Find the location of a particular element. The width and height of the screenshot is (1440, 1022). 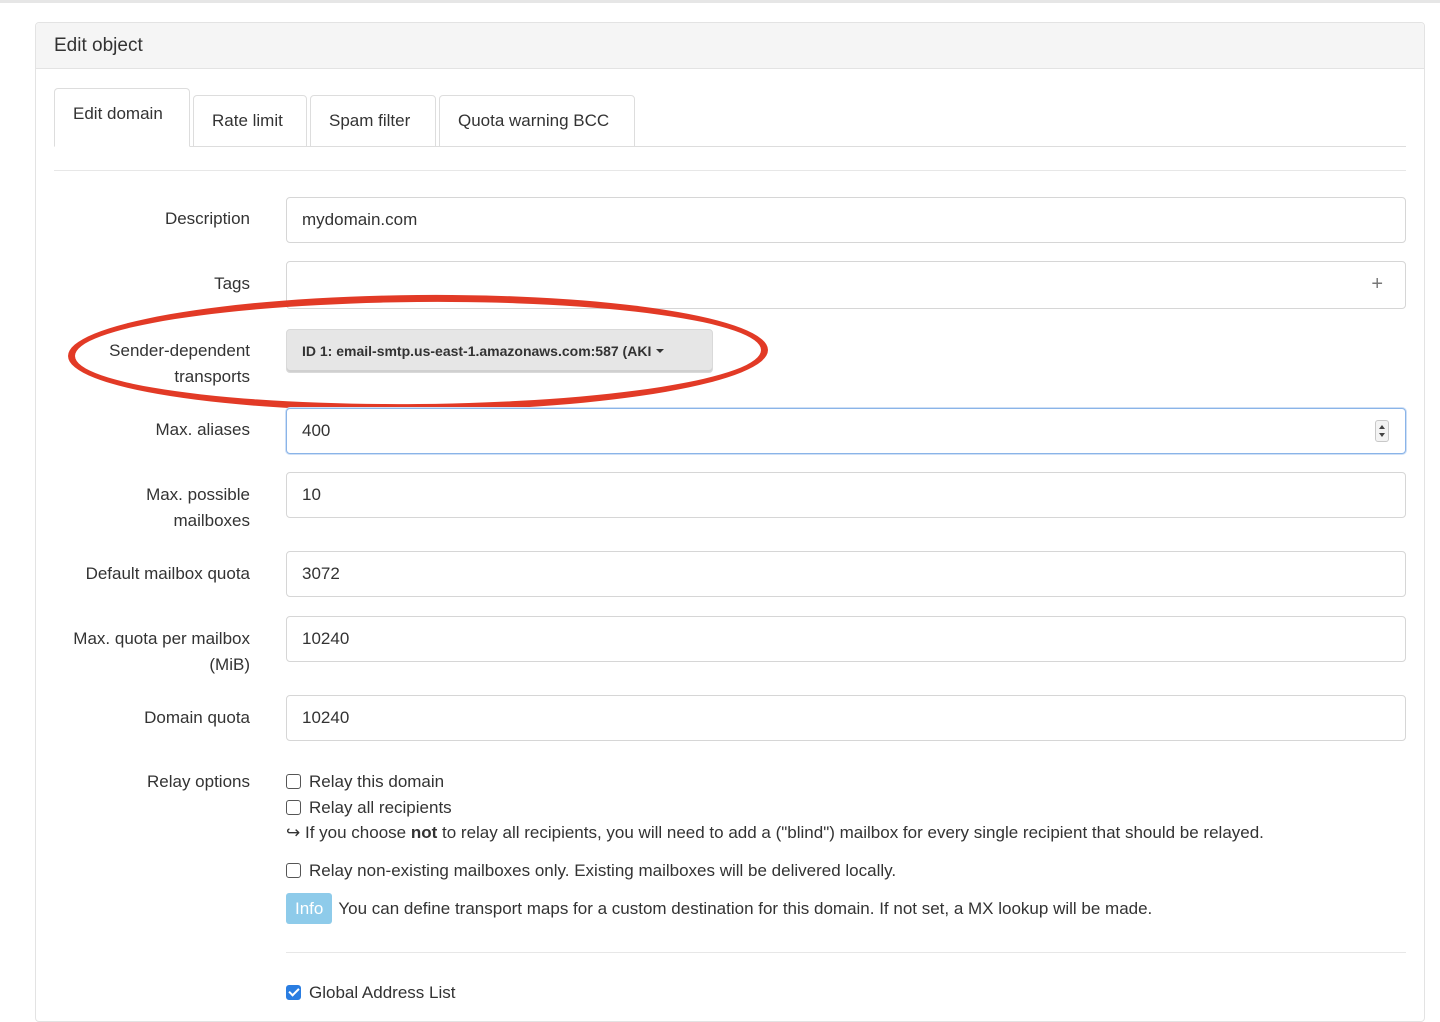

chevron-down-icon is located at coordinates (660, 351).